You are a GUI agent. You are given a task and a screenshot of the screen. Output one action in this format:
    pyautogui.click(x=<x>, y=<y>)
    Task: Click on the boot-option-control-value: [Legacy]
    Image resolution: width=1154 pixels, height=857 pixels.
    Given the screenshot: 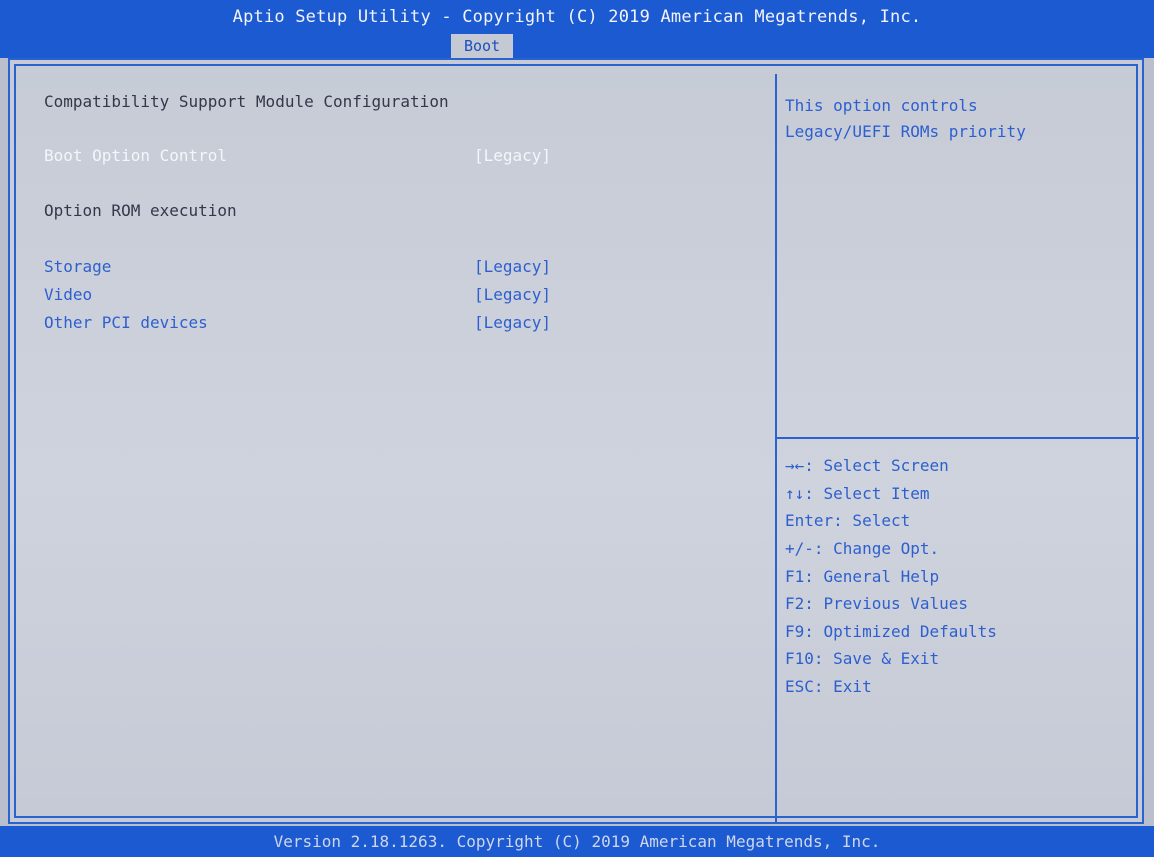 What is the action you would take?
    pyautogui.click(x=512, y=156)
    